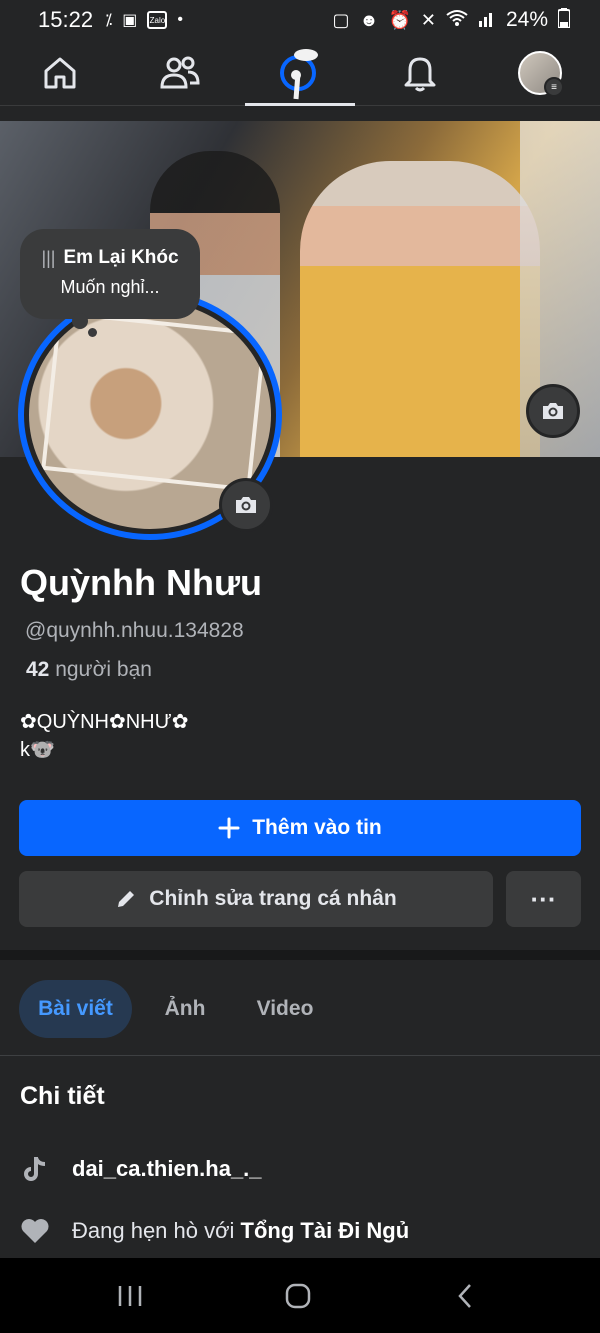 The width and height of the screenshot is (600, 1333). What do you see at coordinates (48, 257) in the screenshot?
I see `music-bars-icon: |||` at bounding box center [48, 257].